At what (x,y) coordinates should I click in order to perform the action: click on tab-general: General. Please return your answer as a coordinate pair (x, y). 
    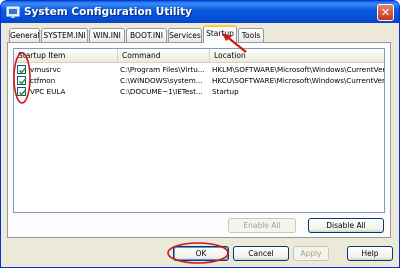
    Looking at the image, I should click on (24, 35).